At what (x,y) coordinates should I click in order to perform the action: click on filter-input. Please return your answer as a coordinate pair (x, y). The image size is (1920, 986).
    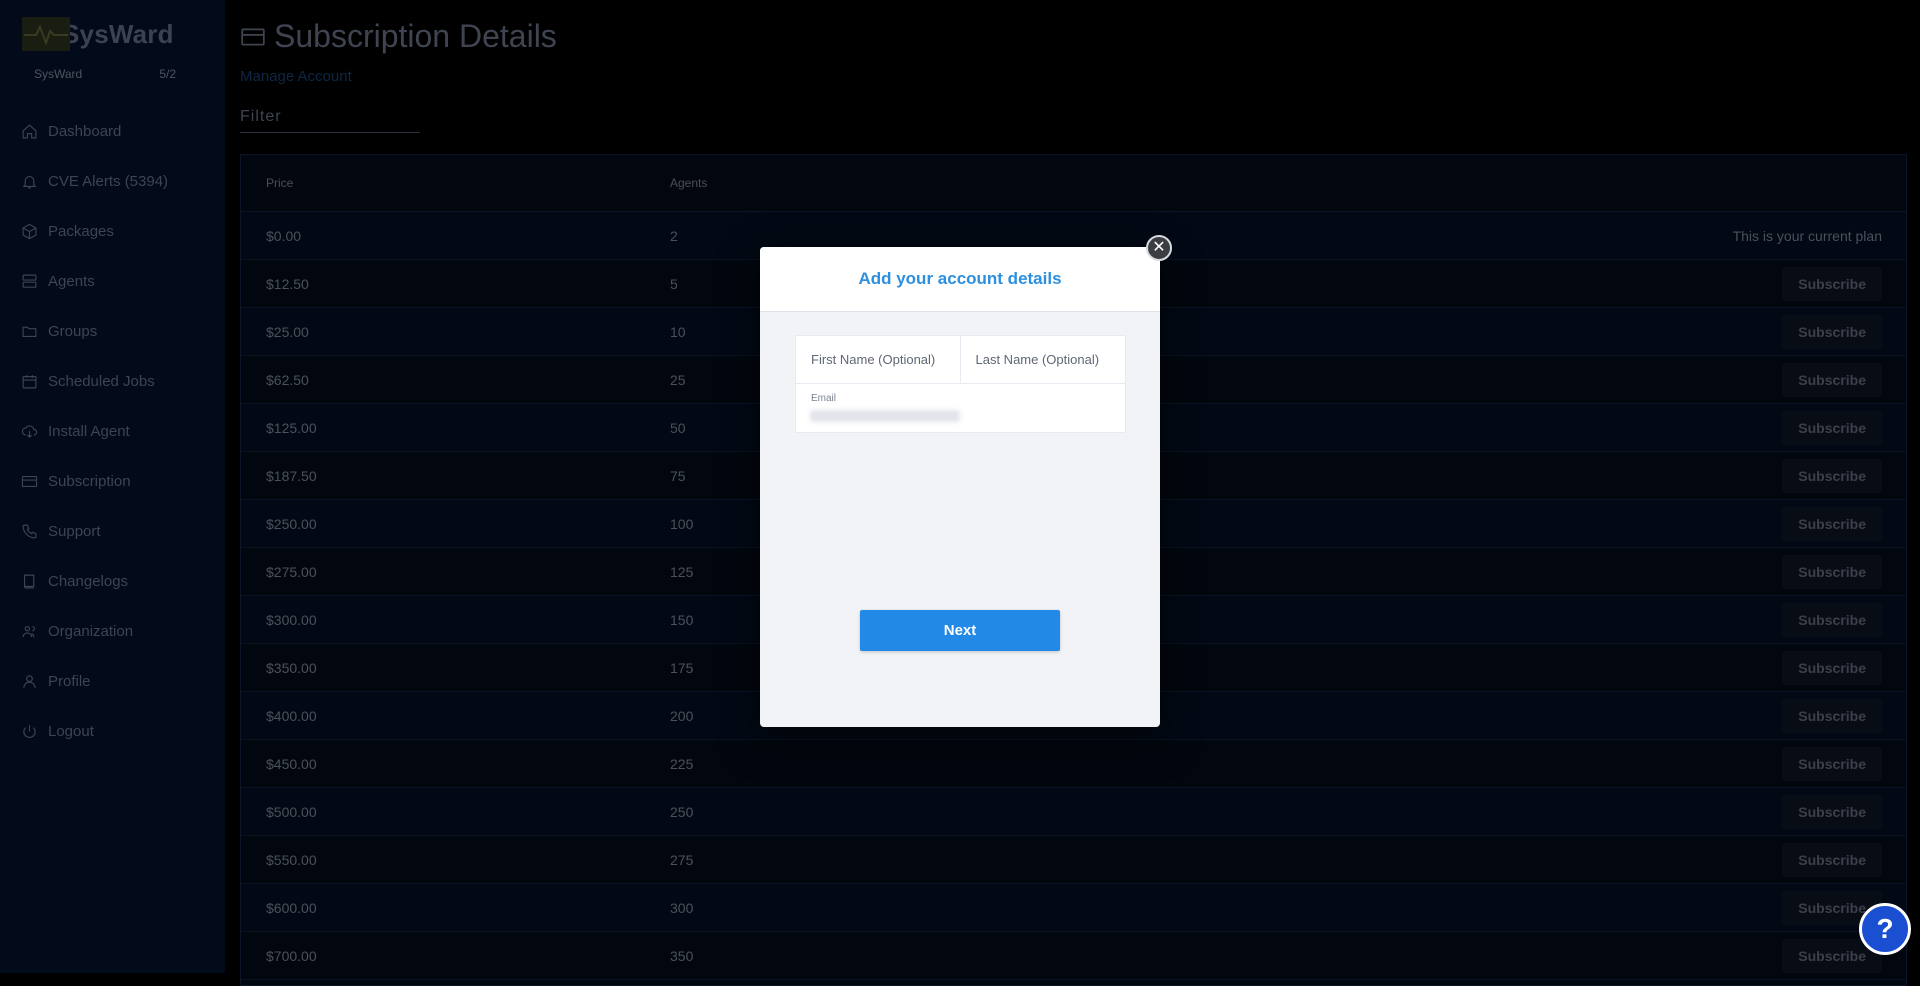
    Looking at the image, I should click on (330, 118).